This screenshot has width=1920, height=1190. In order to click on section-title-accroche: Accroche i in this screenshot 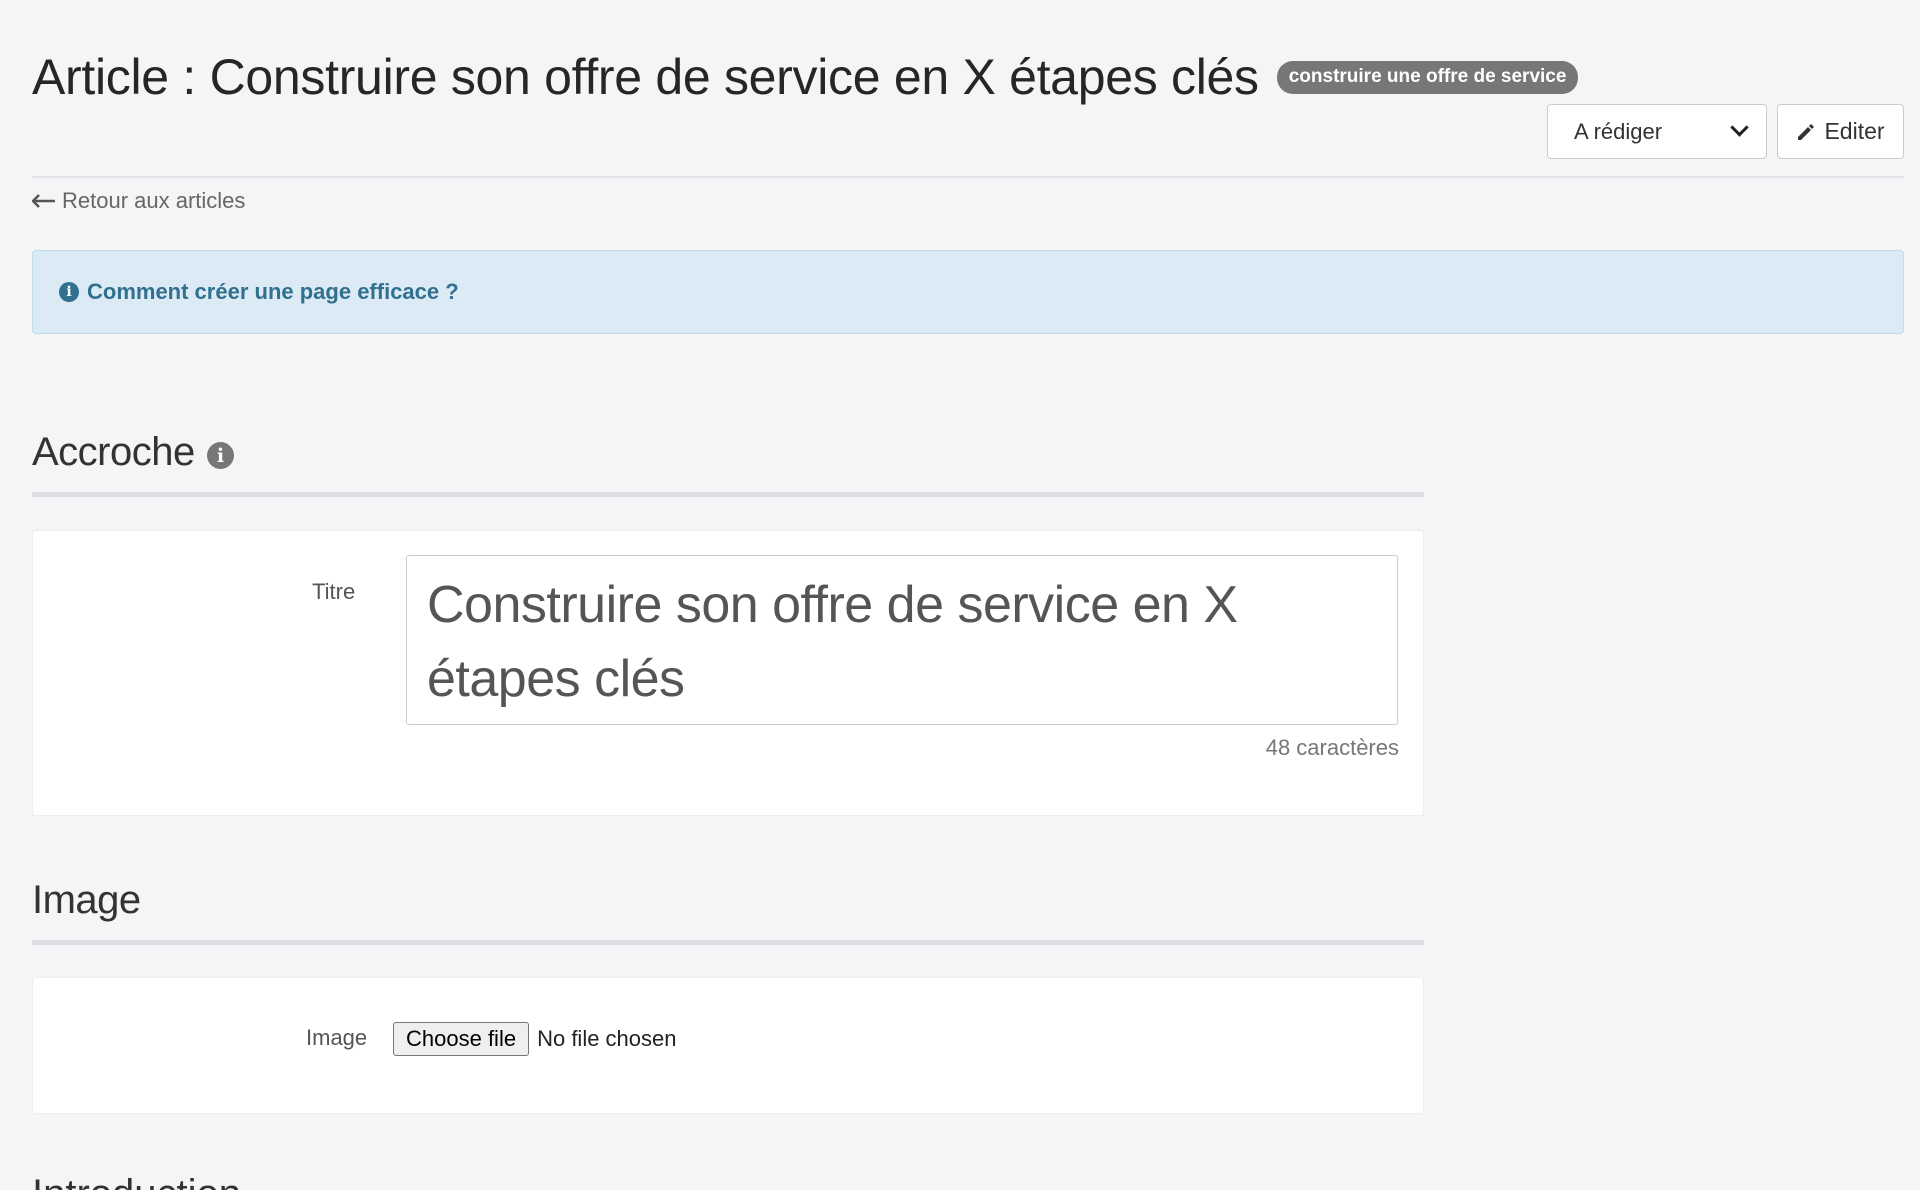, I will do `click(133, 452)`.